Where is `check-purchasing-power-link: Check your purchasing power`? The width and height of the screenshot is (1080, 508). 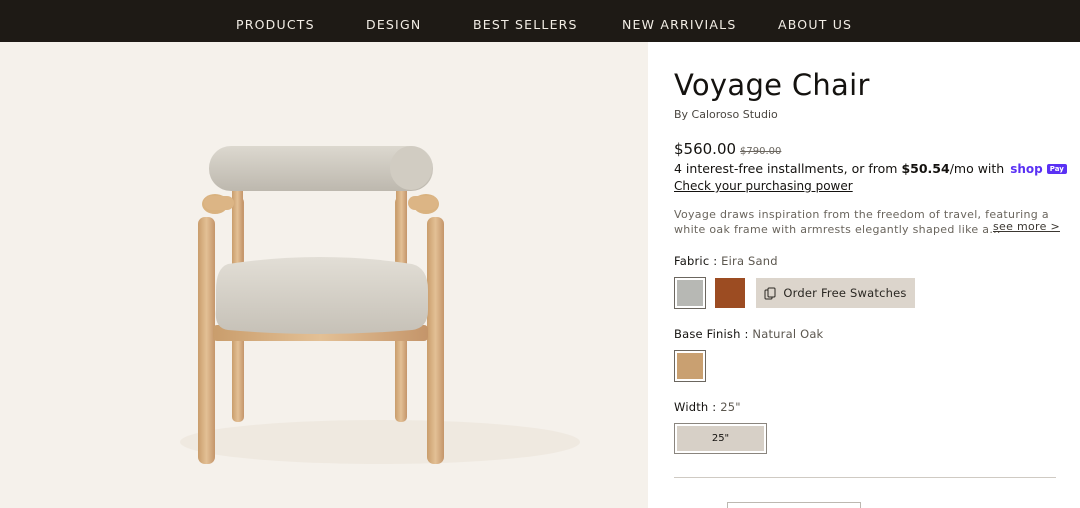
check-purchasing-power-link: Check your purchasing power is located at coordinates (763, 186).